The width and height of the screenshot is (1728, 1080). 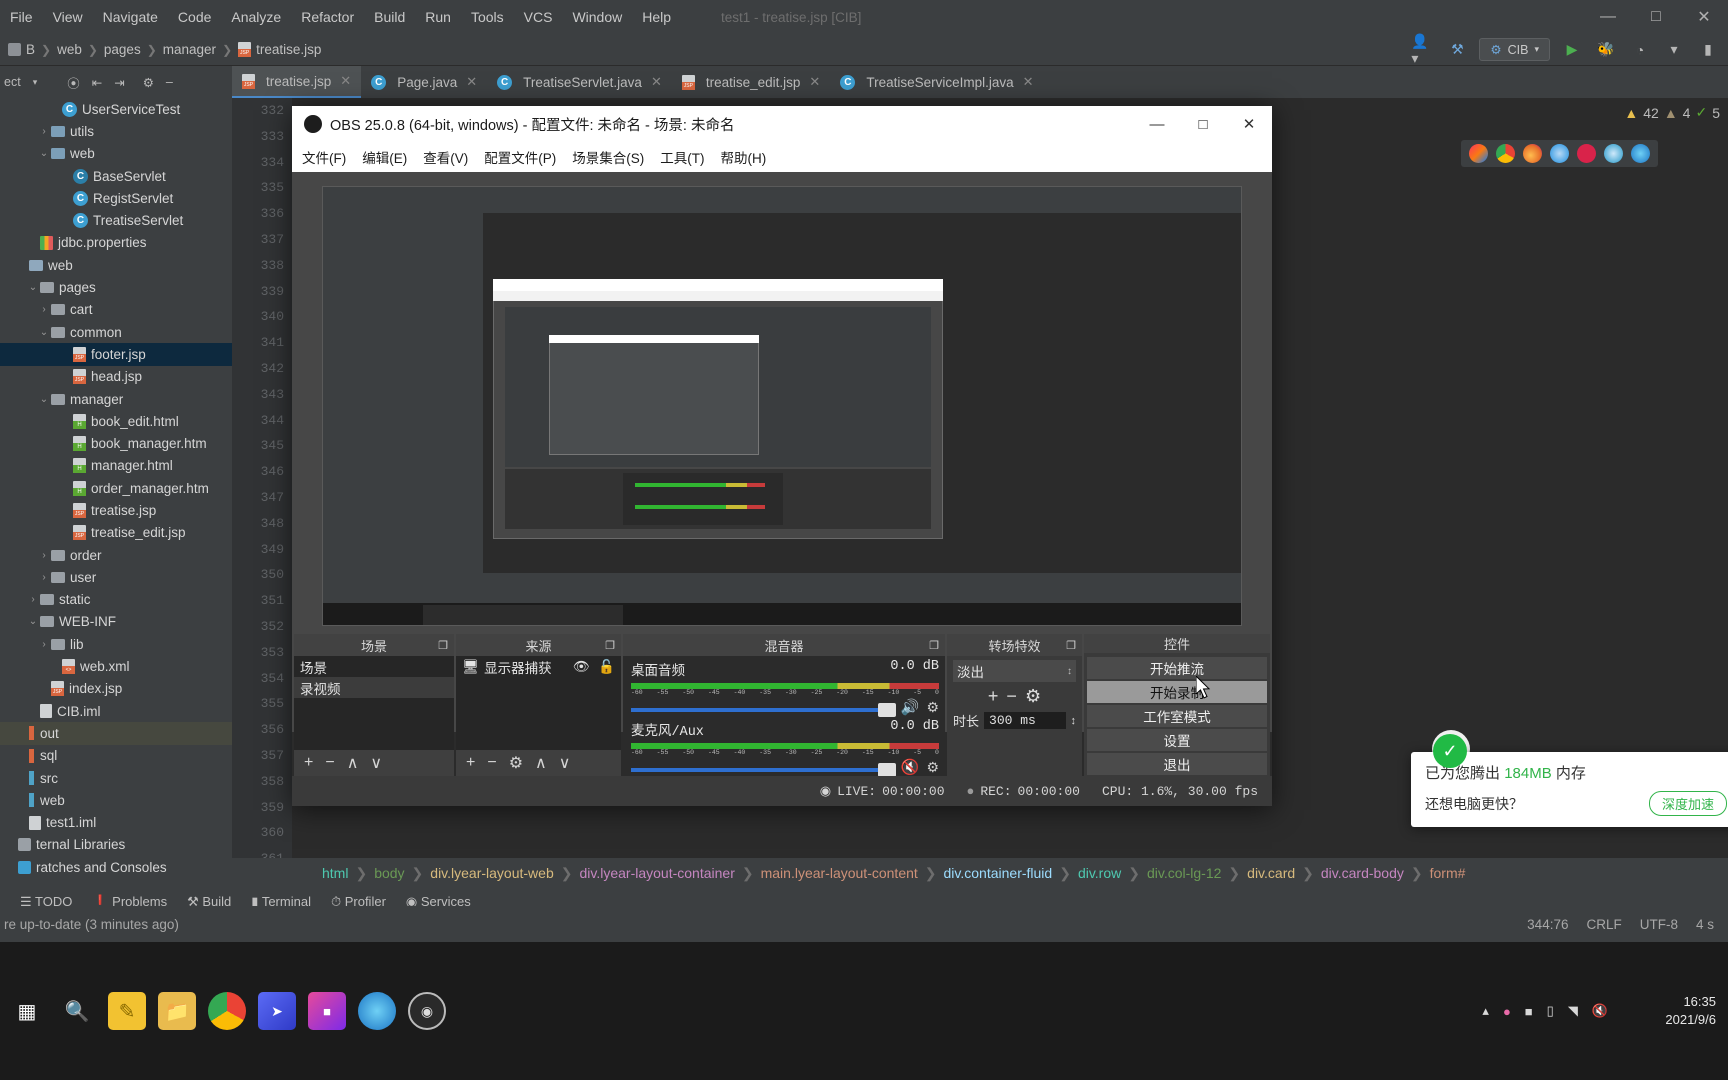 What do you see at coordinates (116, 243) in the screenshot?
I see `tree-item-jdbc-properties: jdbc.properties` at bounding box center [116, 243].